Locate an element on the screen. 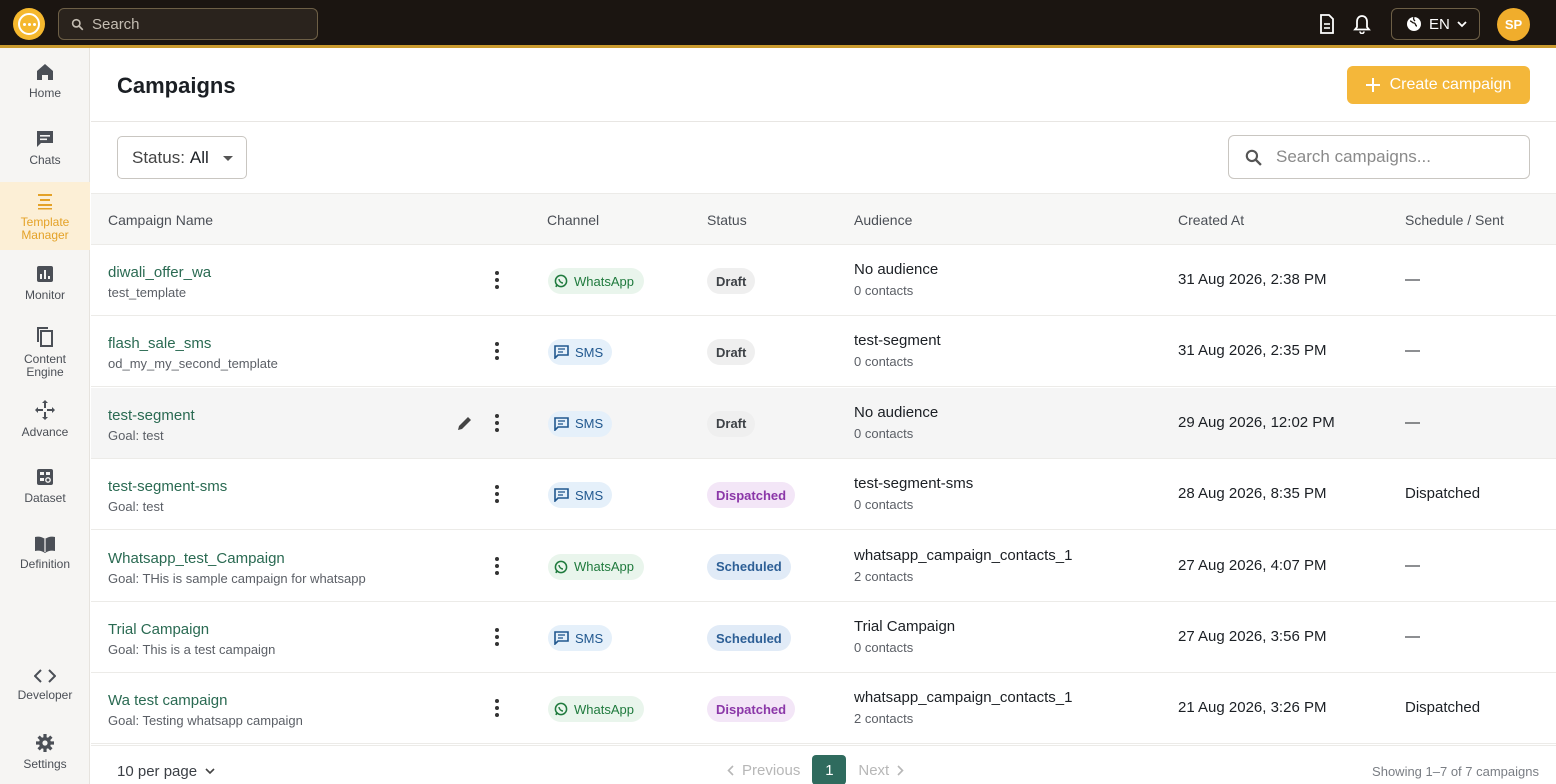 This screenshot has height=784, width=1556. app-logo is located at coordinates (29, 24).